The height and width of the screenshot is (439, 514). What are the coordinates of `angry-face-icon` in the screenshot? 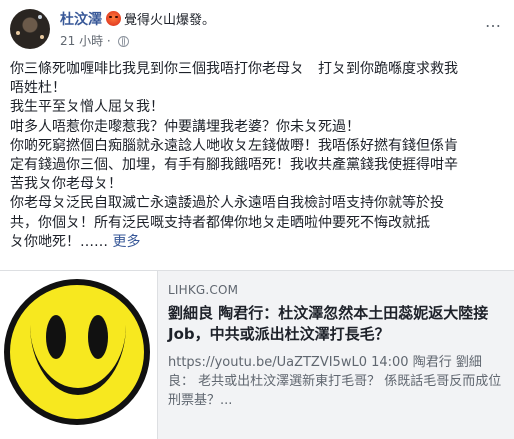 It's located at (113, 18).